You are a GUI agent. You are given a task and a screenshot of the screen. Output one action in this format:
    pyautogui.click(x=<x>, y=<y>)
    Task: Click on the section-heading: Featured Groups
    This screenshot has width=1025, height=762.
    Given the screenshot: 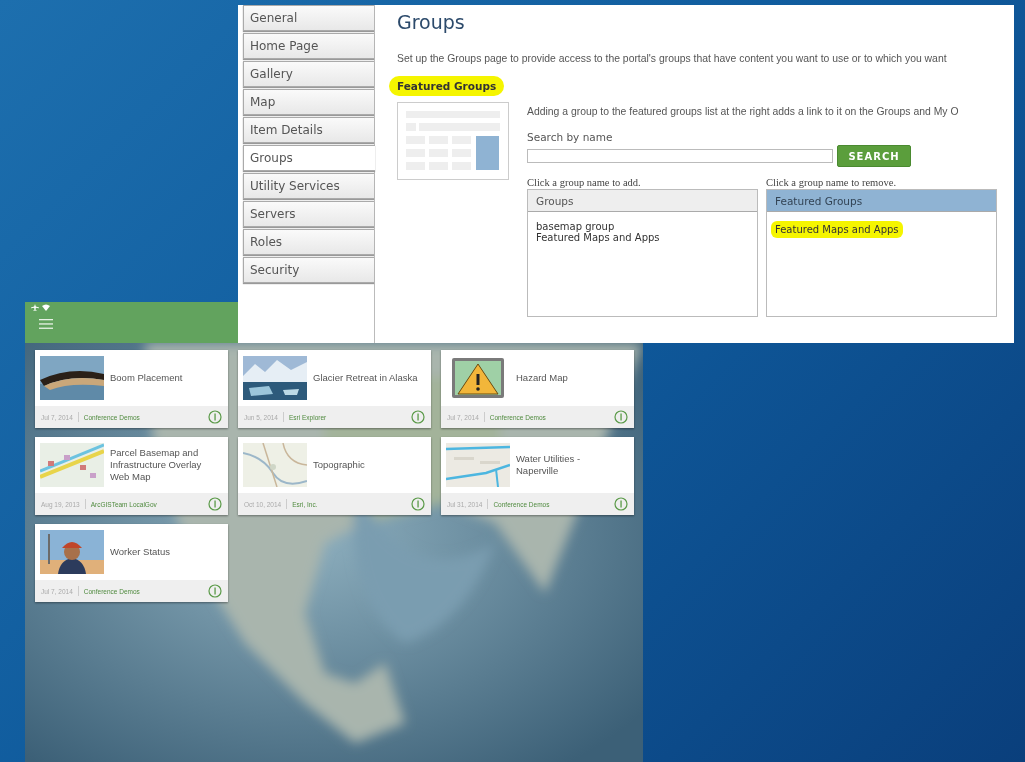 What is the action you would take?
    pyautogui.click(x=447, y=86)
    